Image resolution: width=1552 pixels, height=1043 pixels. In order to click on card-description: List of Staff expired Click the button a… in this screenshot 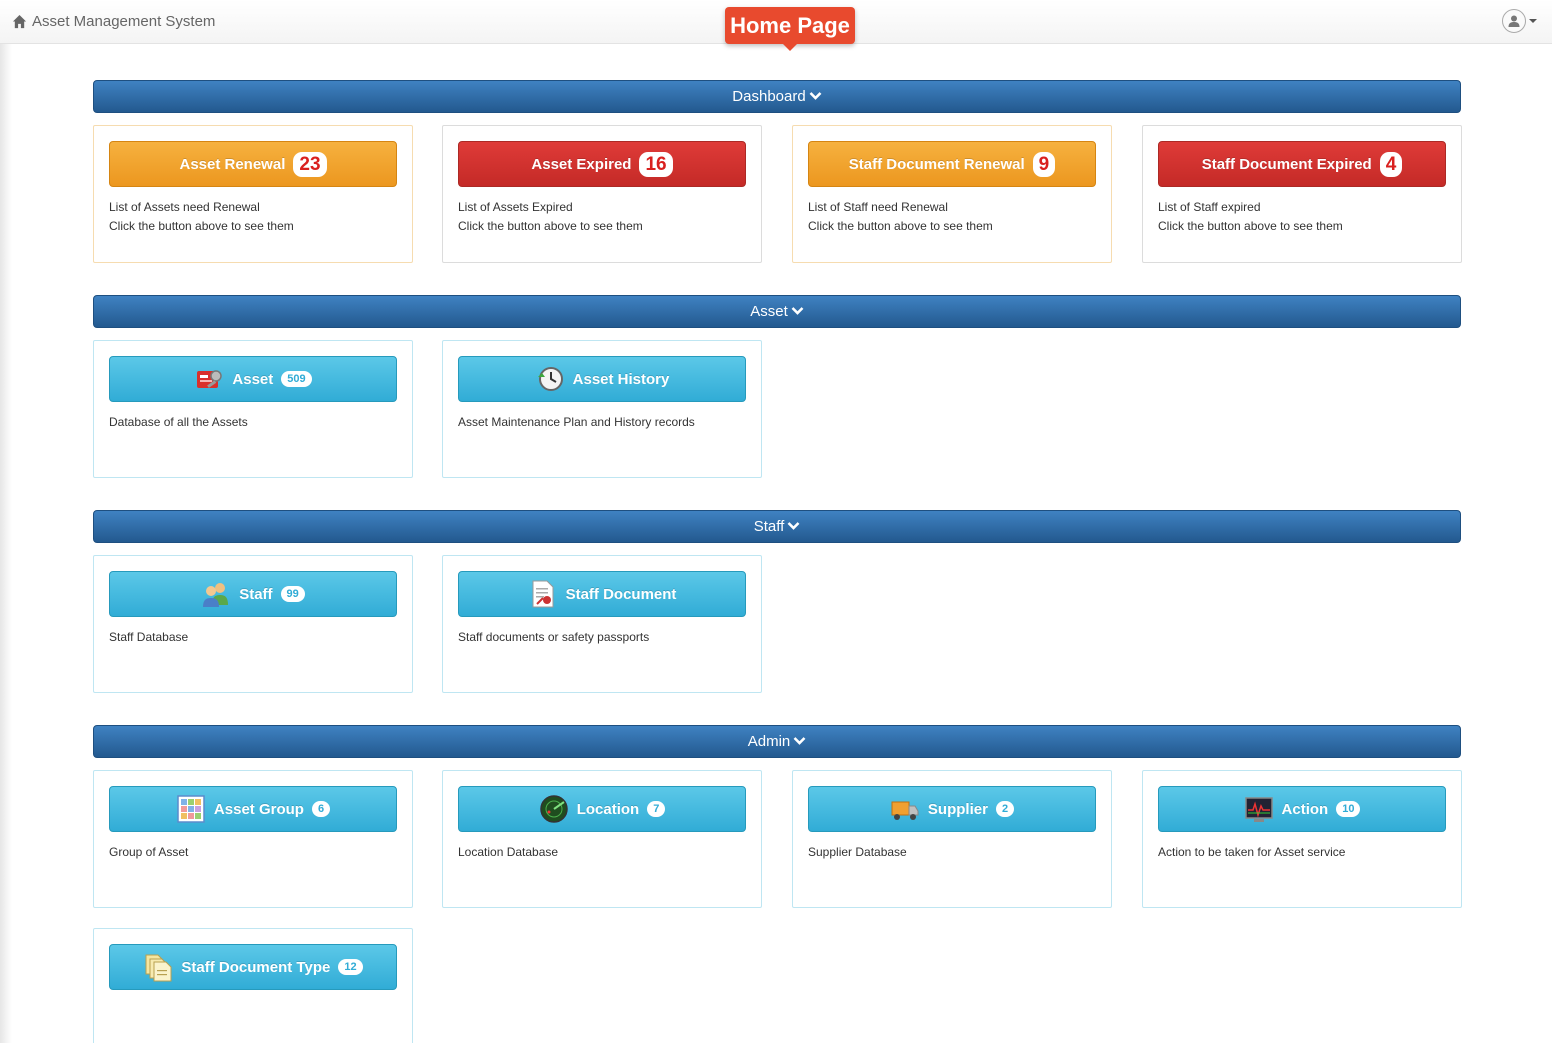, I will do `click(1250, 217)`.